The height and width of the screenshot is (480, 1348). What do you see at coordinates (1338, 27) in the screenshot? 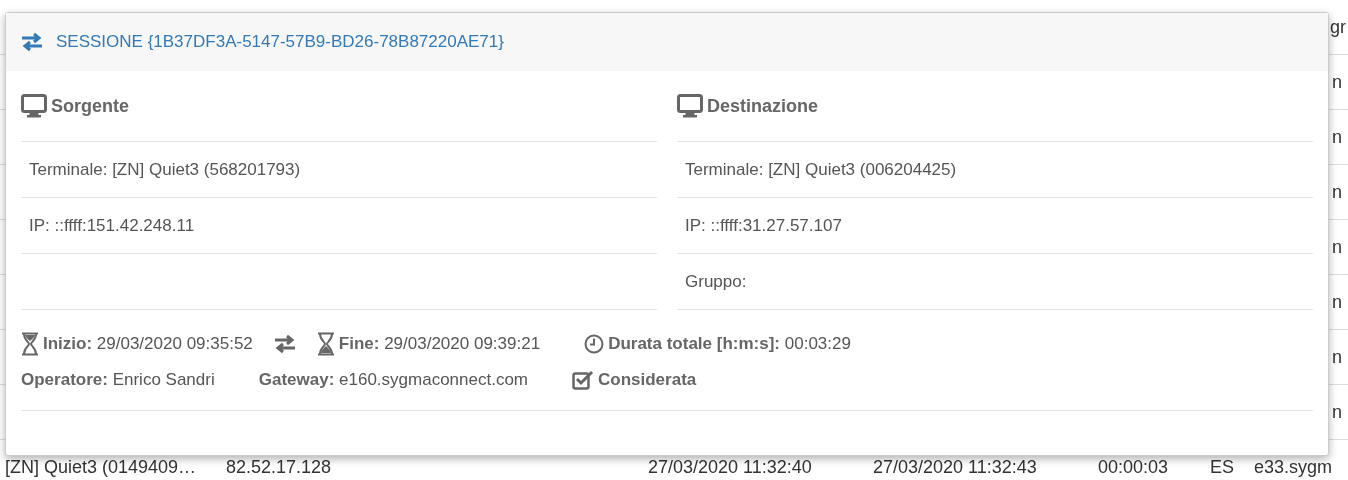
I see `column-header: gr` at bounding box center [1338, 27].